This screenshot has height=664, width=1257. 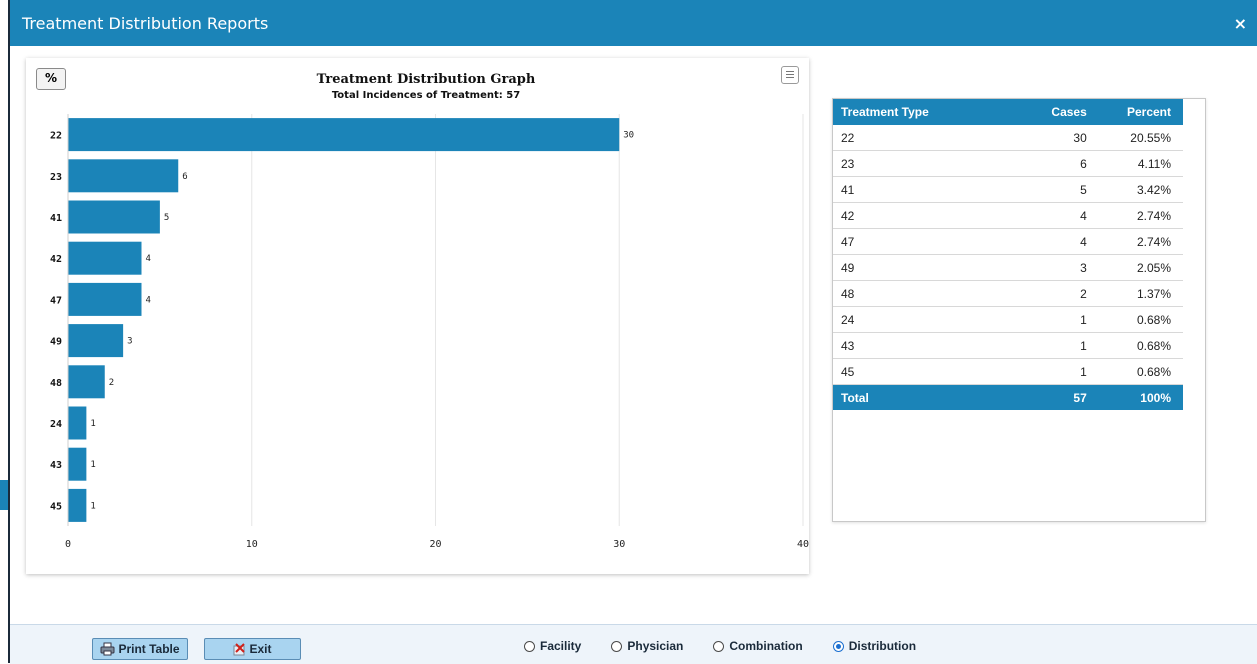 What do you see at coordinates (129, 342) in the screenshot?
I see `bar-value-label: 3` at bounding box center [129, 342].